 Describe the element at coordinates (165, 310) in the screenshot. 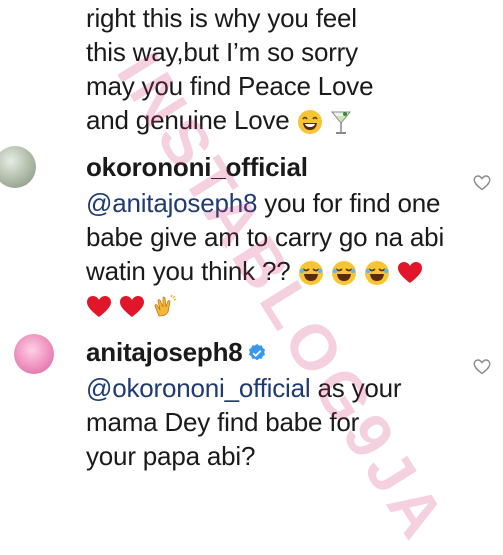

I see `clapping-emoji-icon` at that location.